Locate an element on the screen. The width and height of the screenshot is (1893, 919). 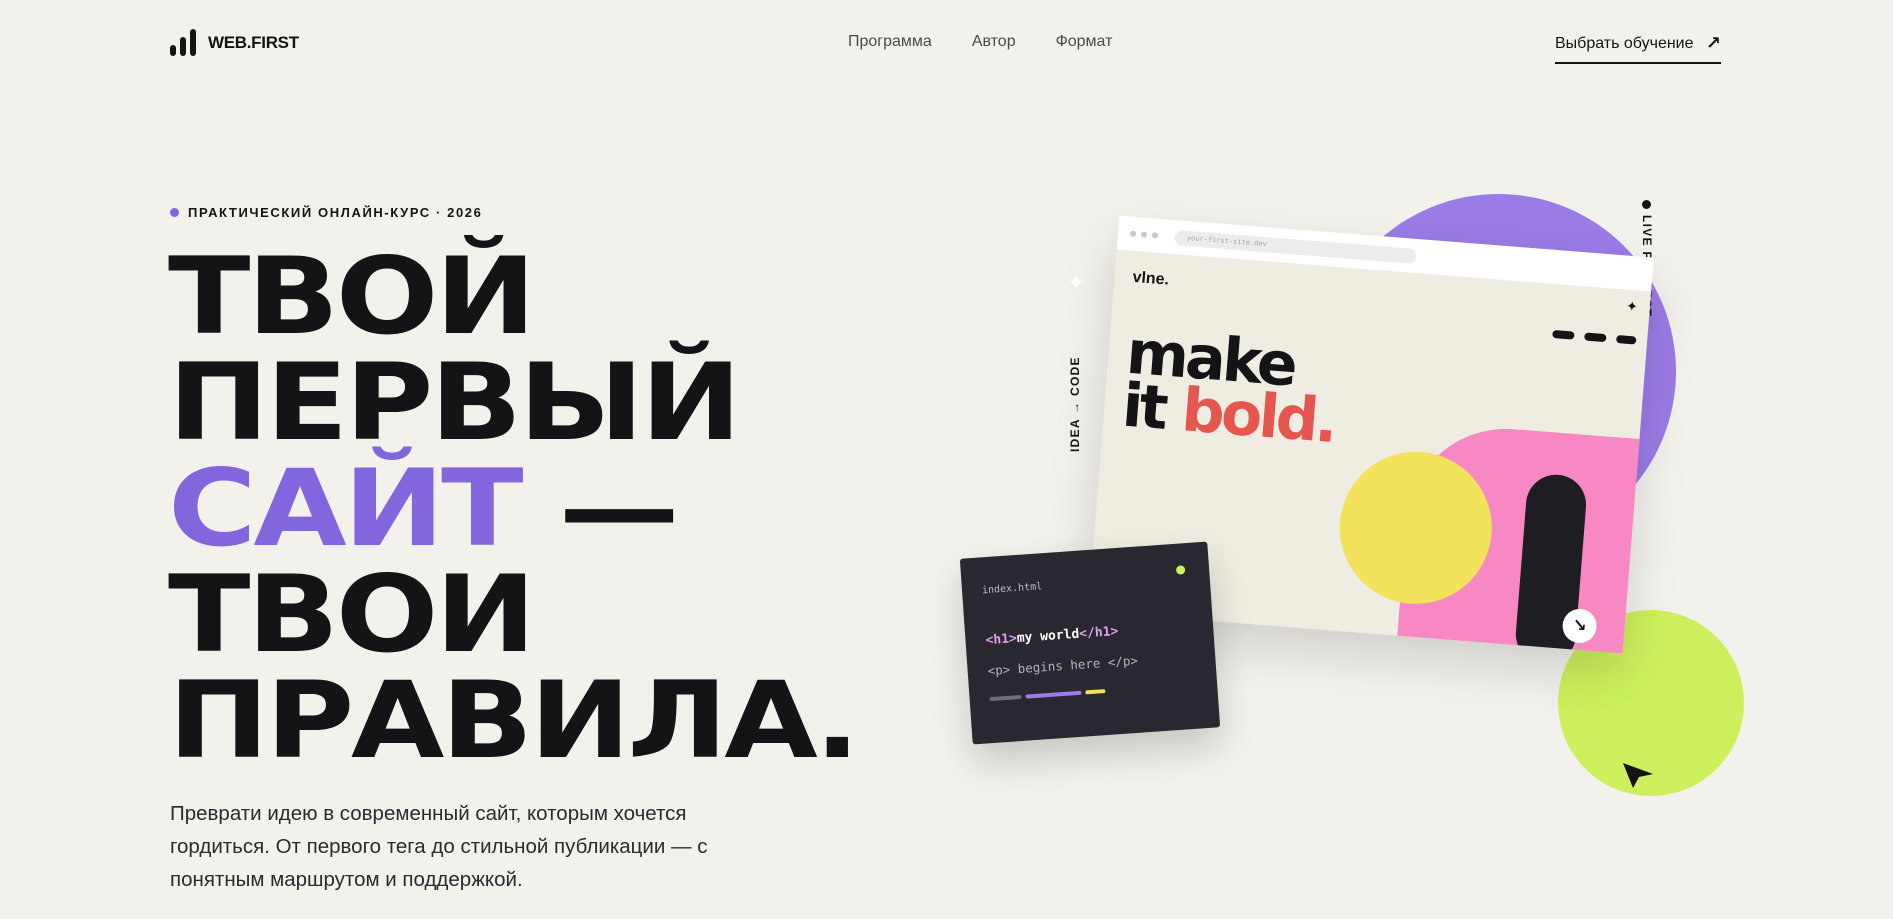
headline-line-1: ТВОЙ is located at coordinates (352, 296).